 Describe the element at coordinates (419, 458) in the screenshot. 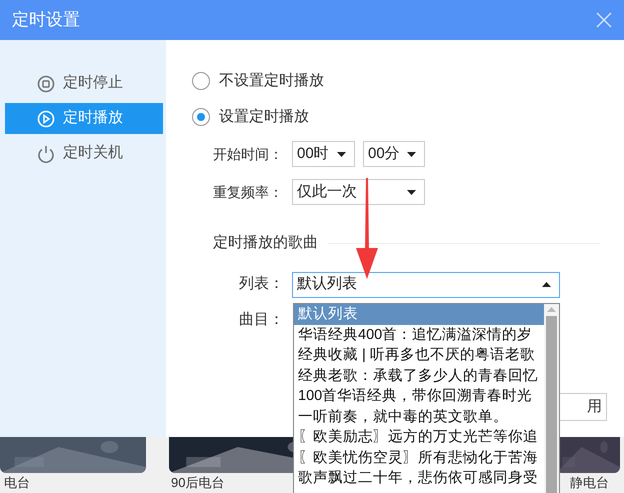

I see `dropdown-option: 〖欧美忧伤空灵〗所有悲恸化于苦海` at that location.